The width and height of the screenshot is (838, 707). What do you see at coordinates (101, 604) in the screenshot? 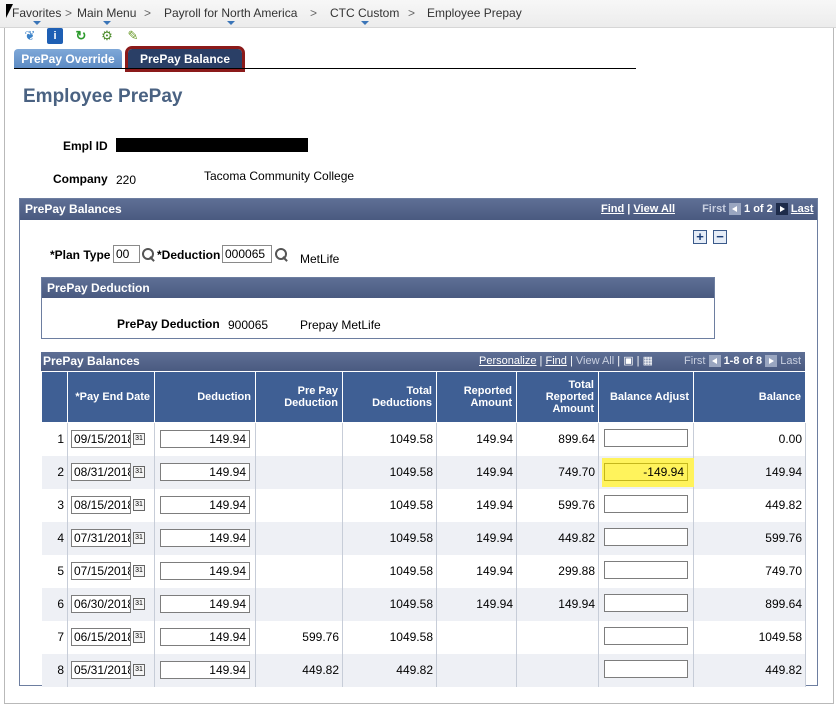
I see `pay-end-date-input: 06/30/2018` at bounding box center [101, 604].